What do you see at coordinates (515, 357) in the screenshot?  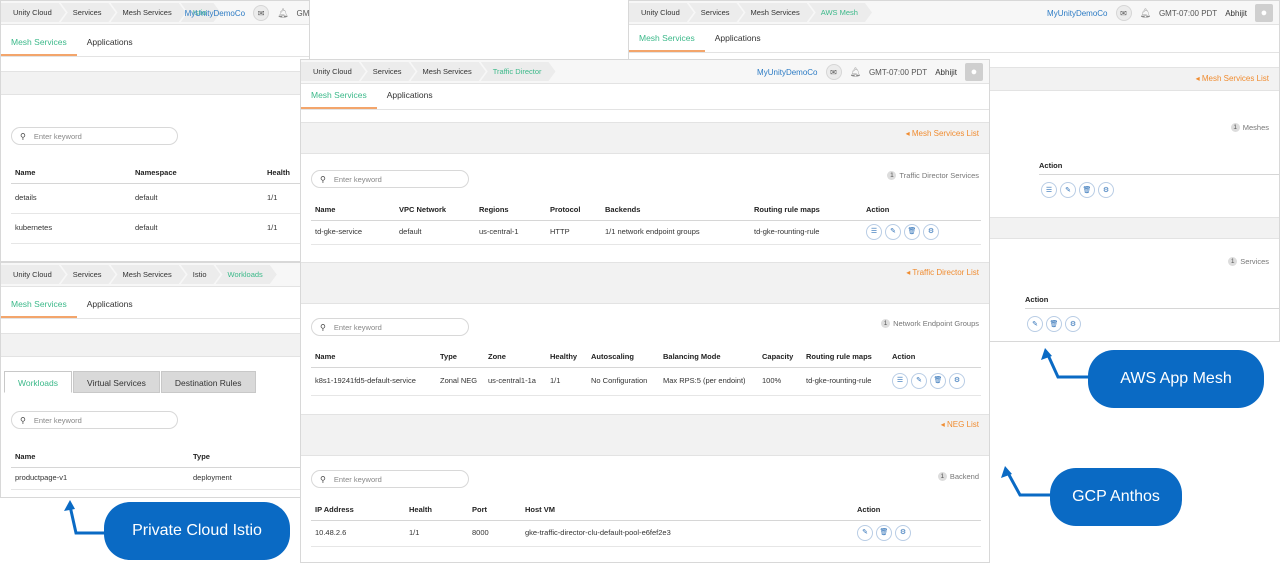 I see `column-header: Zone` at bounding box center [515, 357].